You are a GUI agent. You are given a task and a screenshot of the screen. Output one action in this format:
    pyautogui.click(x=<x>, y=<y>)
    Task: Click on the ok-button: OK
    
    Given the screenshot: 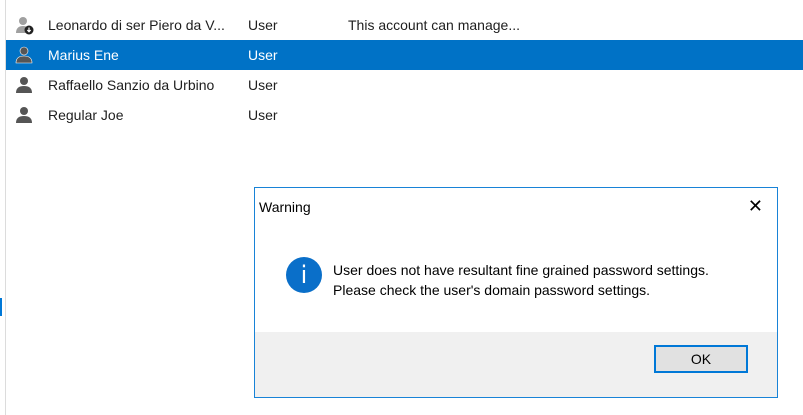 What is the action you would take?
    pyautogui.click(x=701, y=359)
    